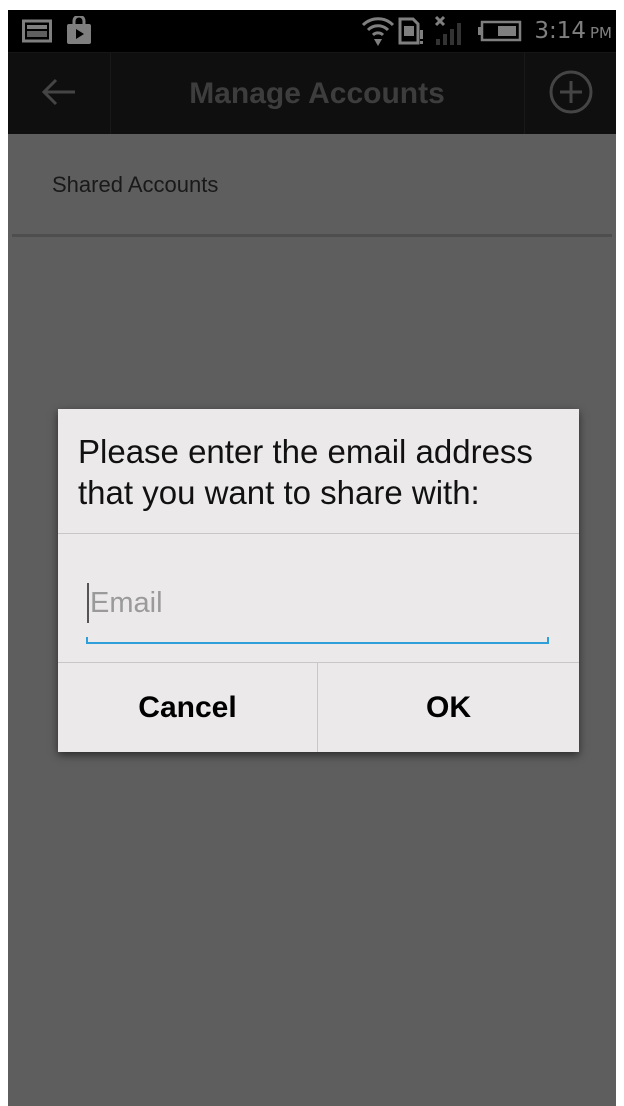 Image resolution: width=624 pixels, height=1106 pixels. Describe the element at coordinates (448, 707) in the screenshot. I see `ok-button: OK` at that location.